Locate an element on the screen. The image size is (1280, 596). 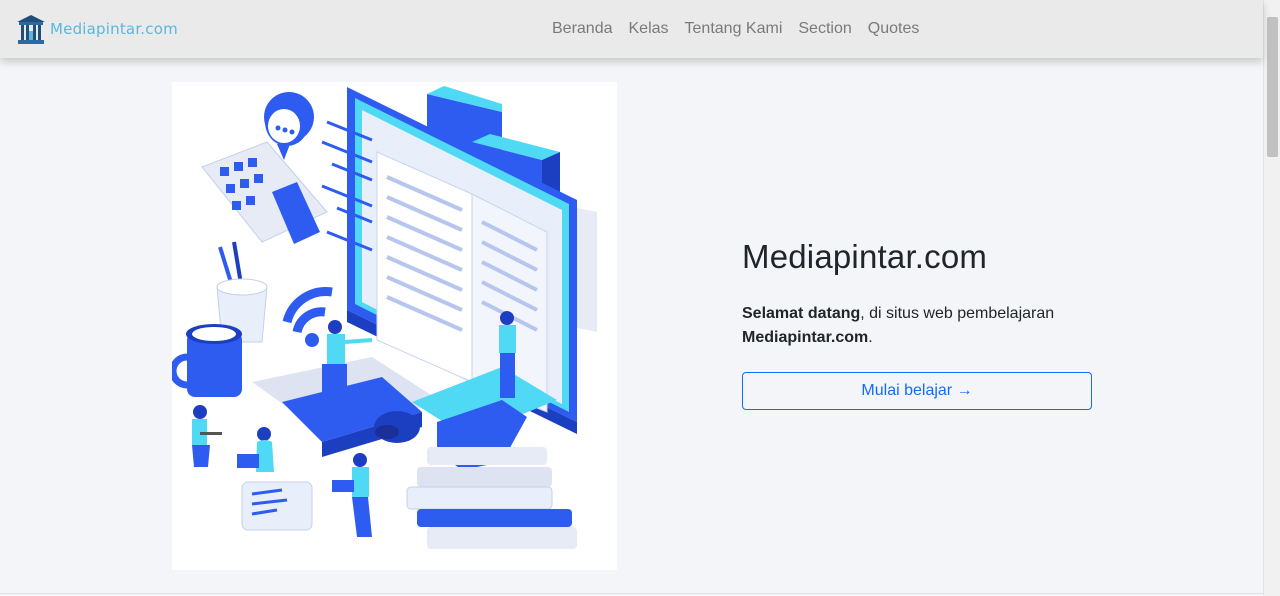
hero-title: Mediapintar.com is located at coordinates (865, 256).